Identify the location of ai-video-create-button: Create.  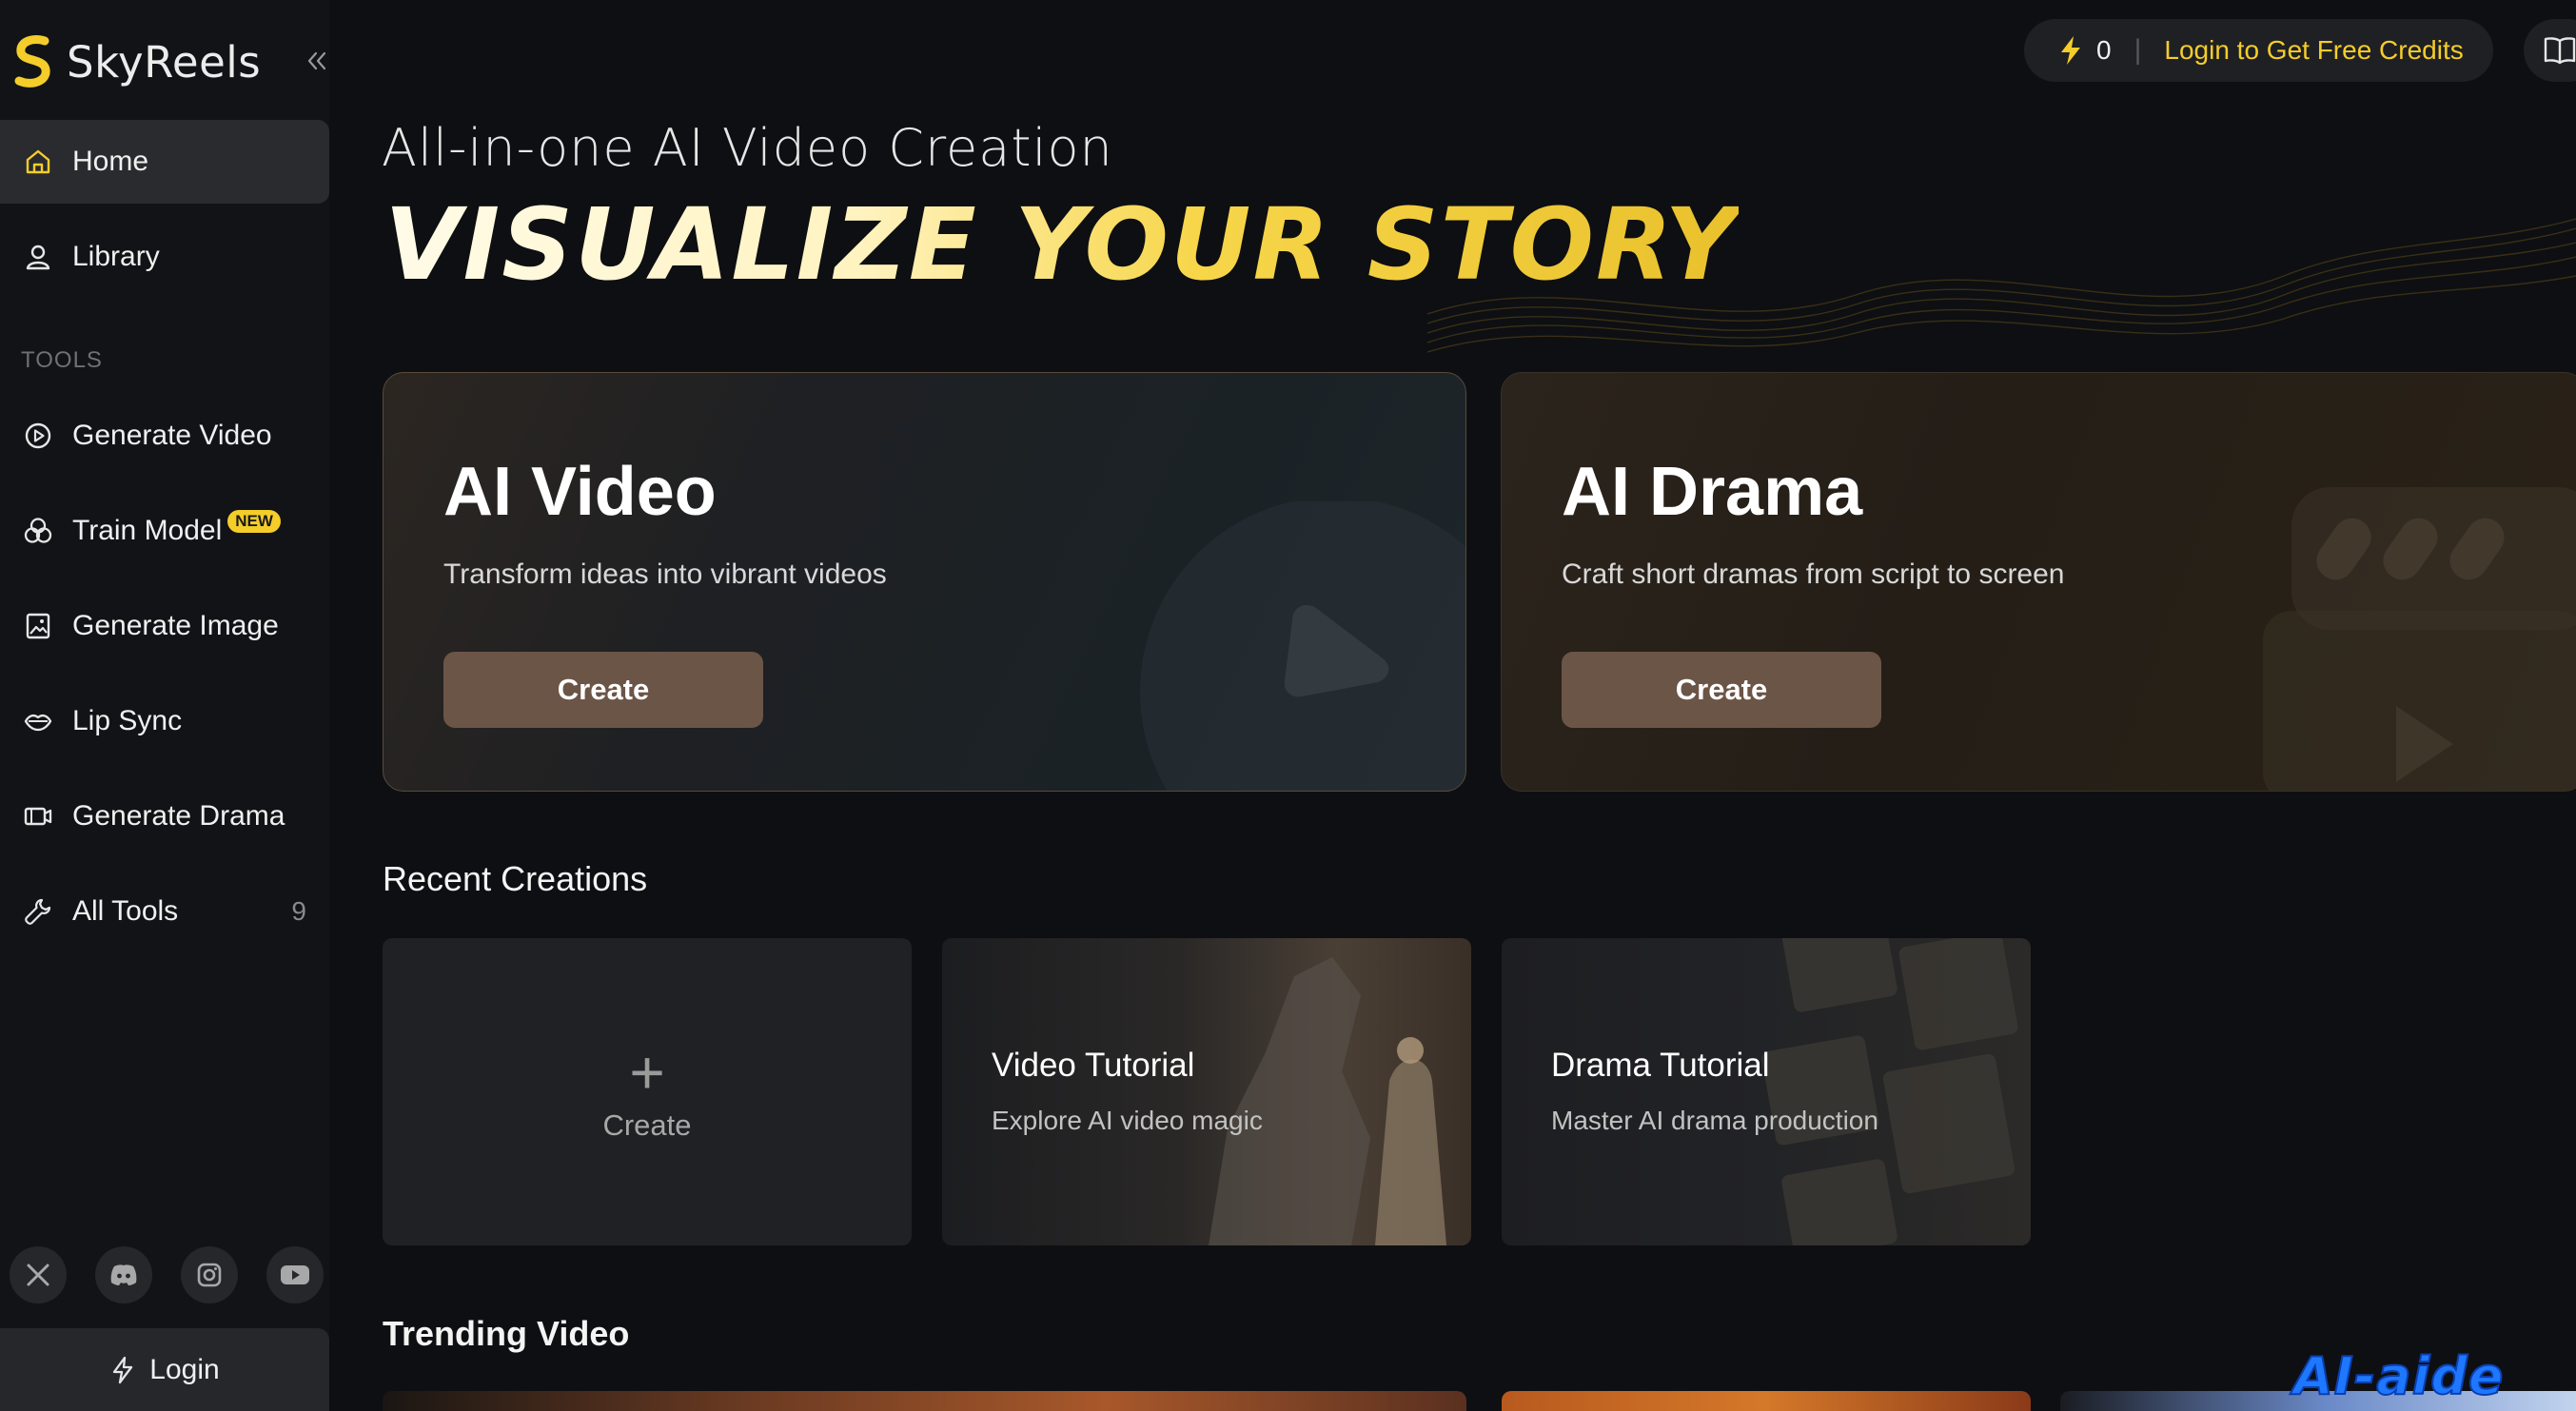
(603, 690).